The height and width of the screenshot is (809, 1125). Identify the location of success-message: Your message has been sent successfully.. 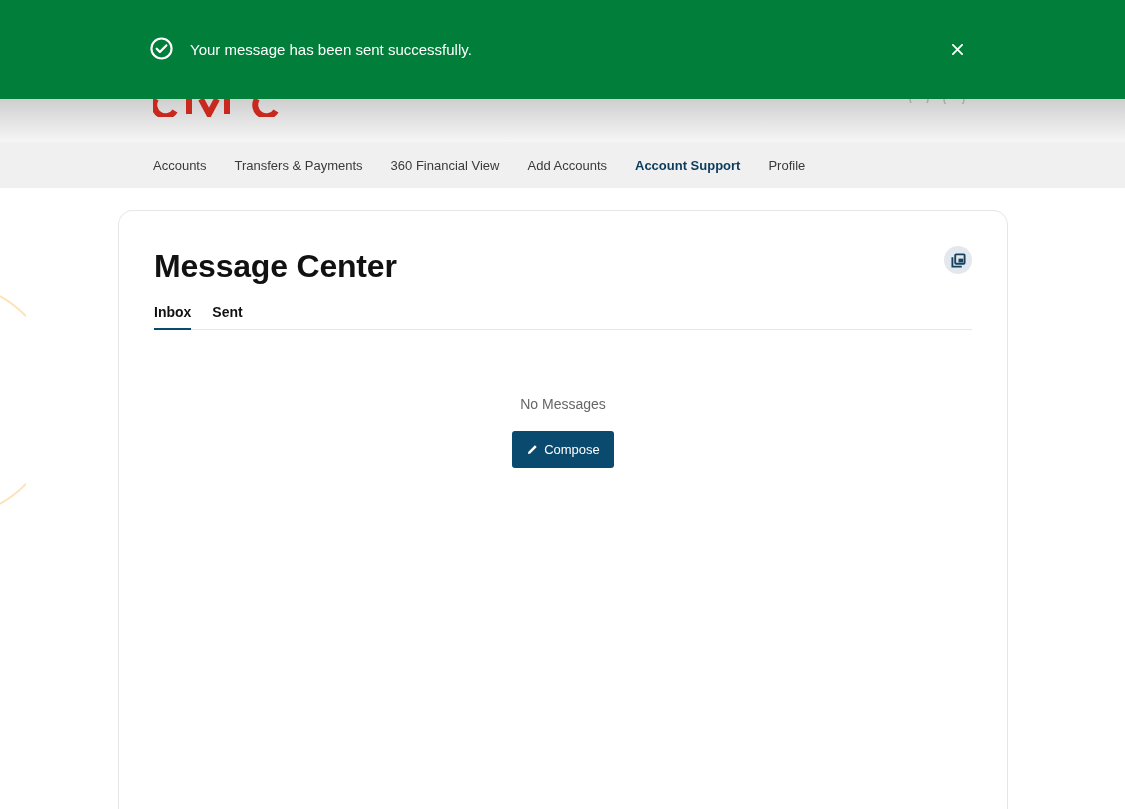
(331, 49).